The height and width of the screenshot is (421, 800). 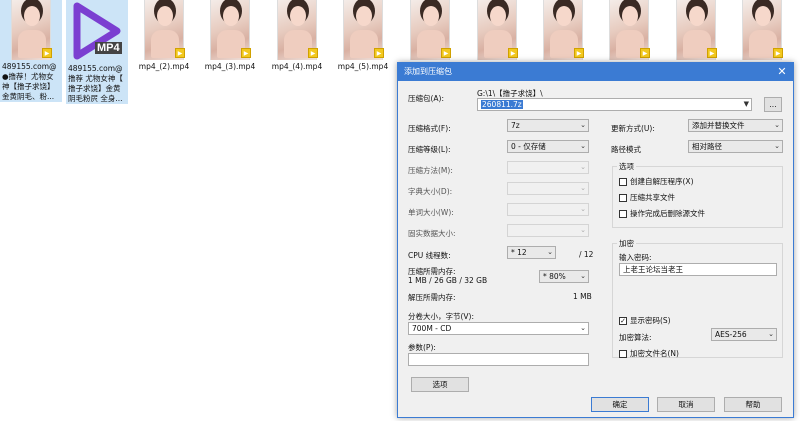 I want to click on password-input: 上老王论坛当老王, so click(x=698, y=269).